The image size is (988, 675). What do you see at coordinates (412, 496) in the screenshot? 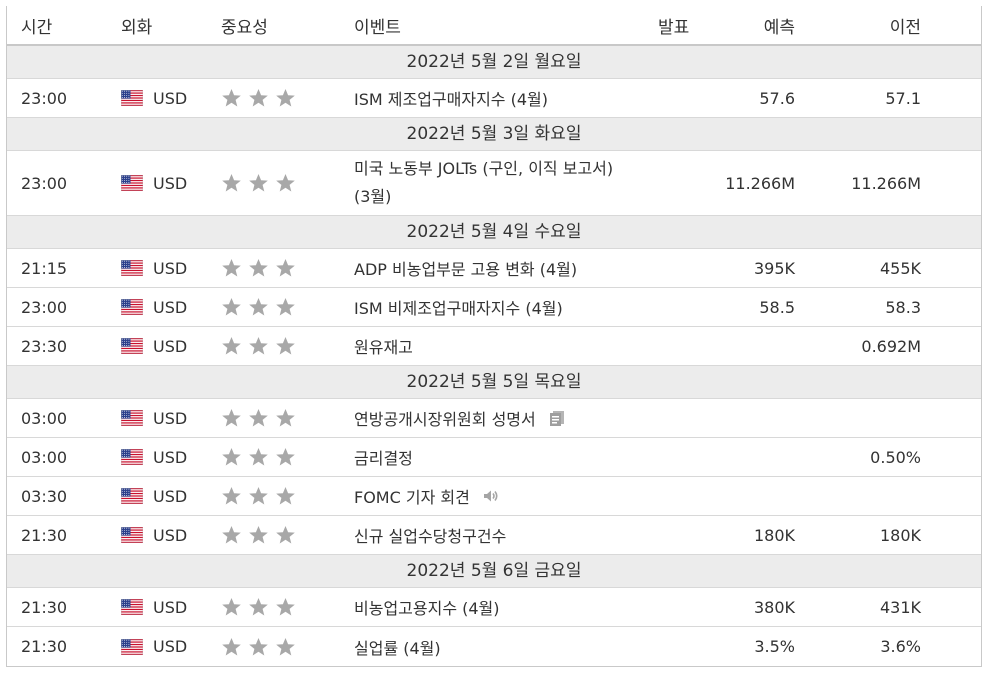
I see `event-name: FOMC 기자 회견` at bounding box center [412, 496].